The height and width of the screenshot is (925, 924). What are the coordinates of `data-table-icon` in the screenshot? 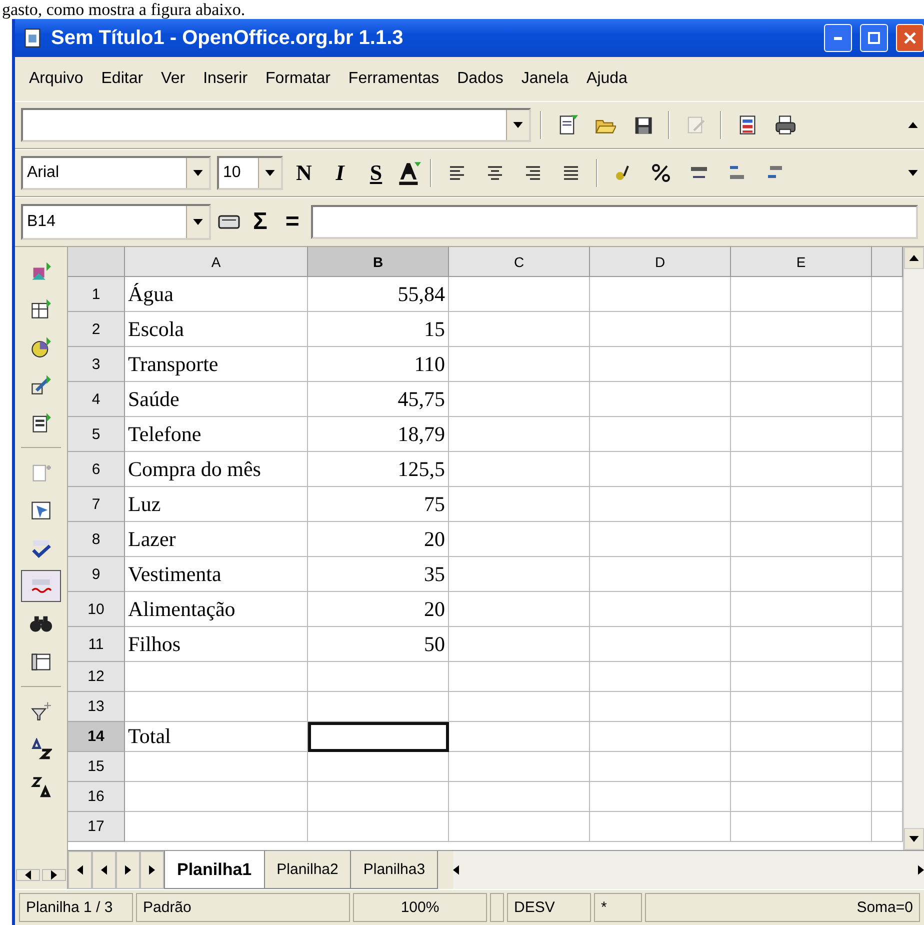 It's located at (41, 662).